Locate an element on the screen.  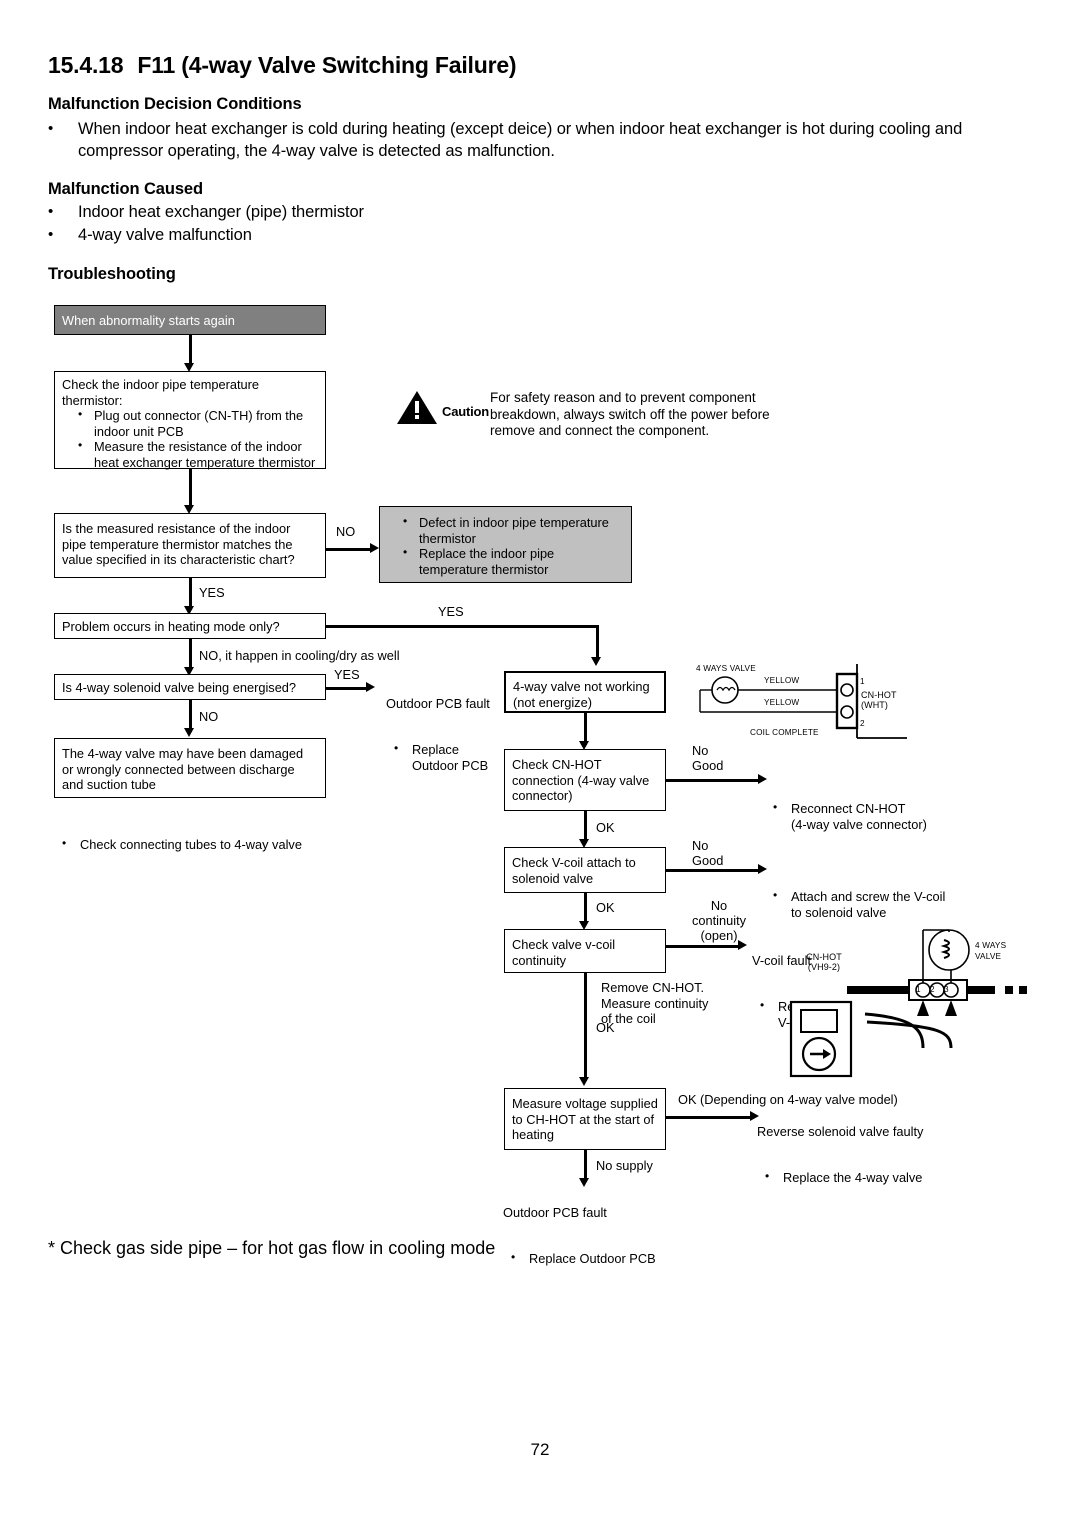
wiring-bottom-valve-label: 4 WAYS VALVE is located at coordinates (991, 951).